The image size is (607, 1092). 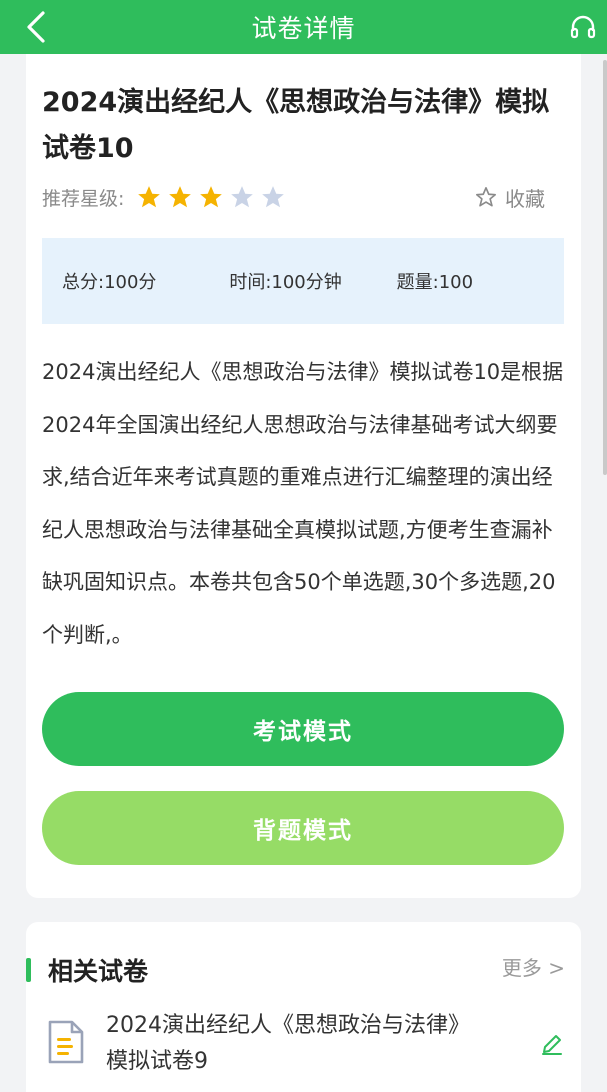 I want to click on more-link: 更多 >, so click(x=533, y=966).